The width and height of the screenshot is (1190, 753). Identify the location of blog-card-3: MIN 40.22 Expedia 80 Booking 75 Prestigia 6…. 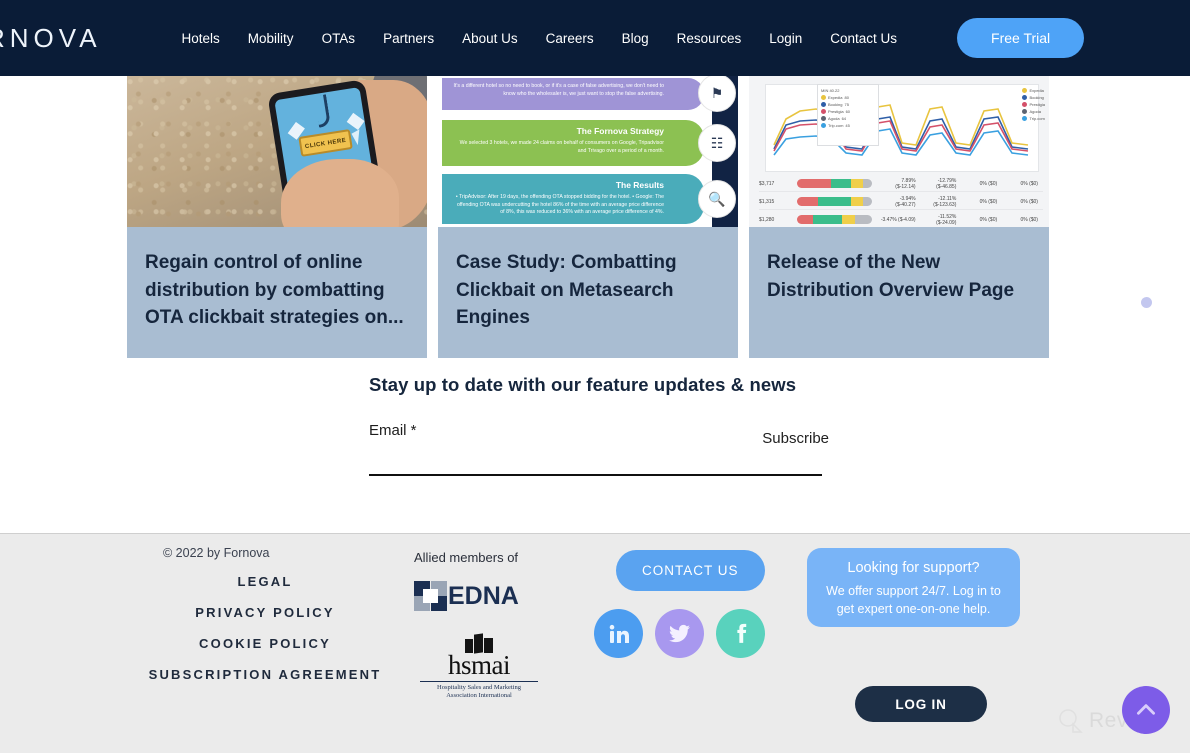
(899, 217).